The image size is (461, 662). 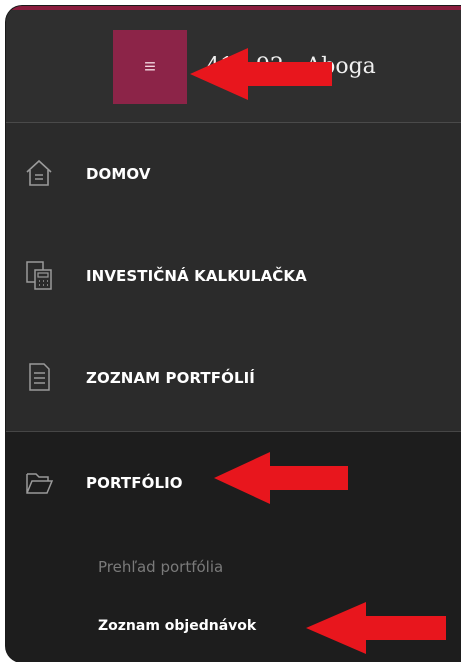 I want to click on submenu-item-prehlad-portfolia: Prehľad portfólia, so click(x=160, y=567).